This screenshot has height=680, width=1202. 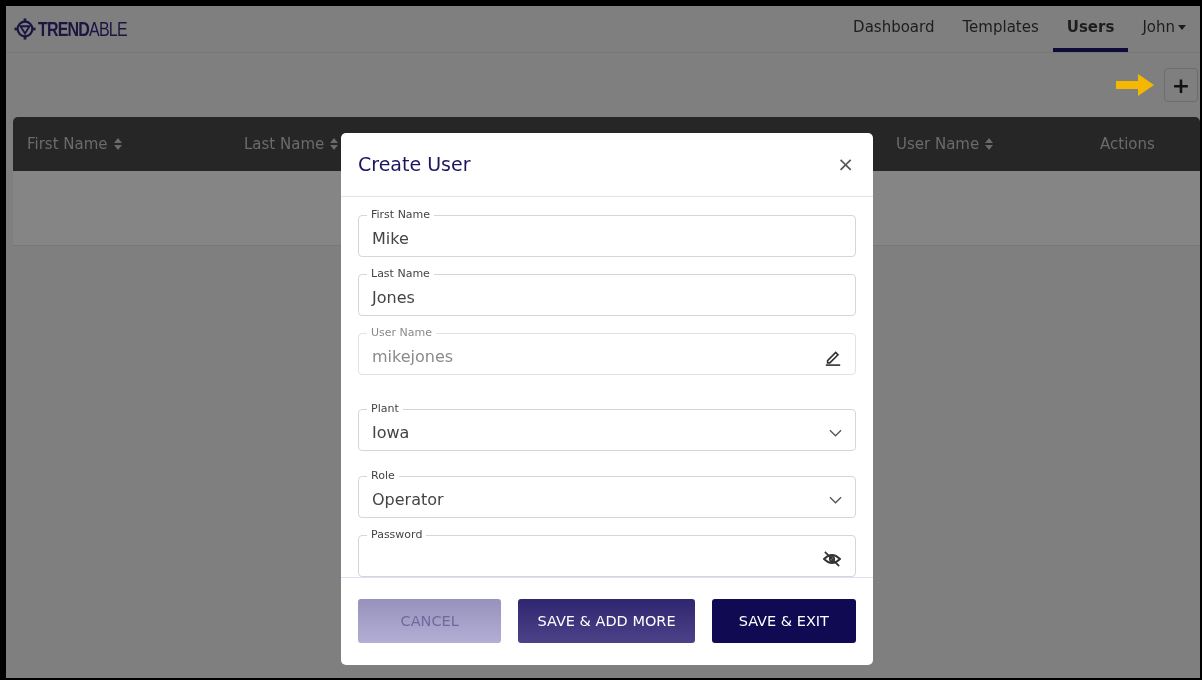 What do you see at coordinates (1182, 27) in the screenshot?
I see `caret-icon` at bounding box center [1182, 27].